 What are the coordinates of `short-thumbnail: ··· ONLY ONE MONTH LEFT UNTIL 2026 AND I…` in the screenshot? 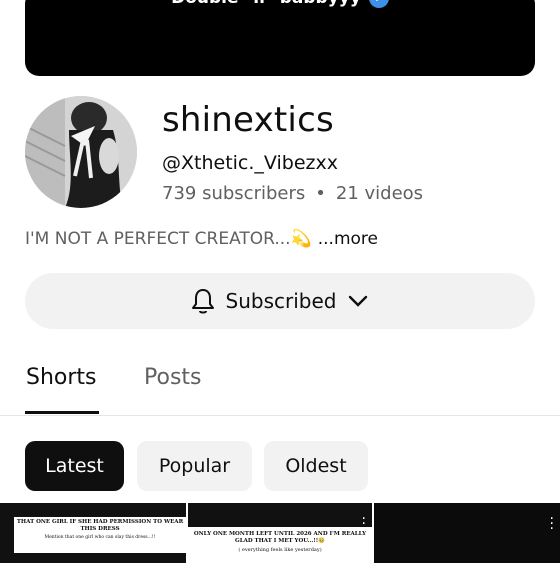 It's located at (280, 533).